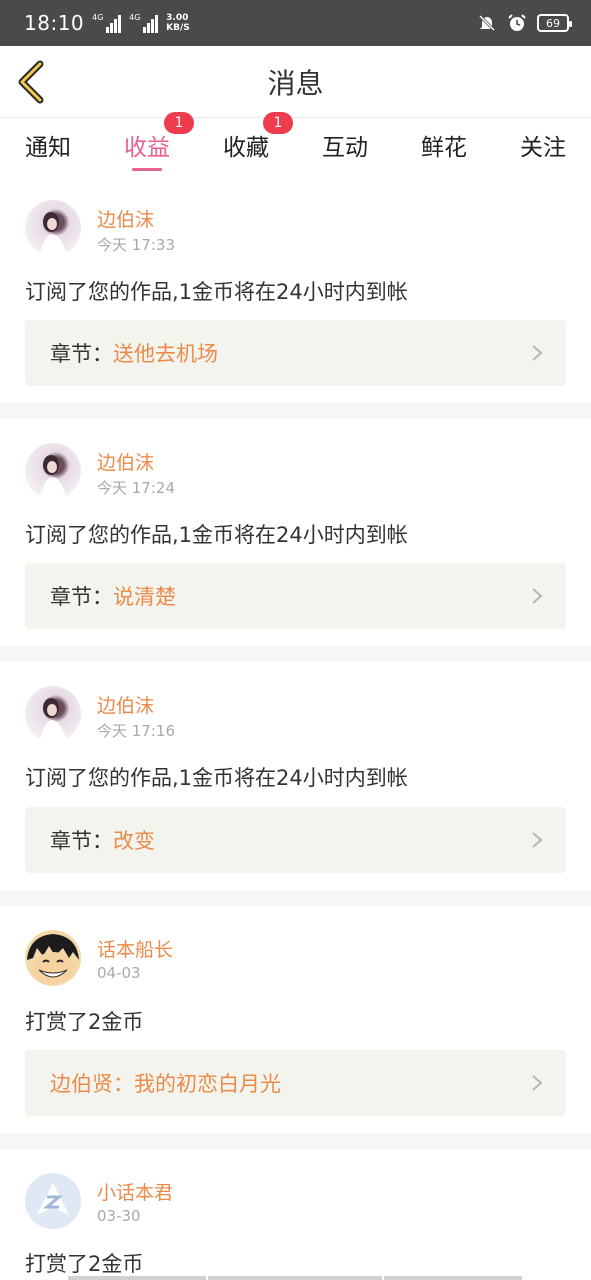 The height and width of the screenshot is (1280, 591). I want to click on timestamp: 今天 17:33, so click(136, 245).